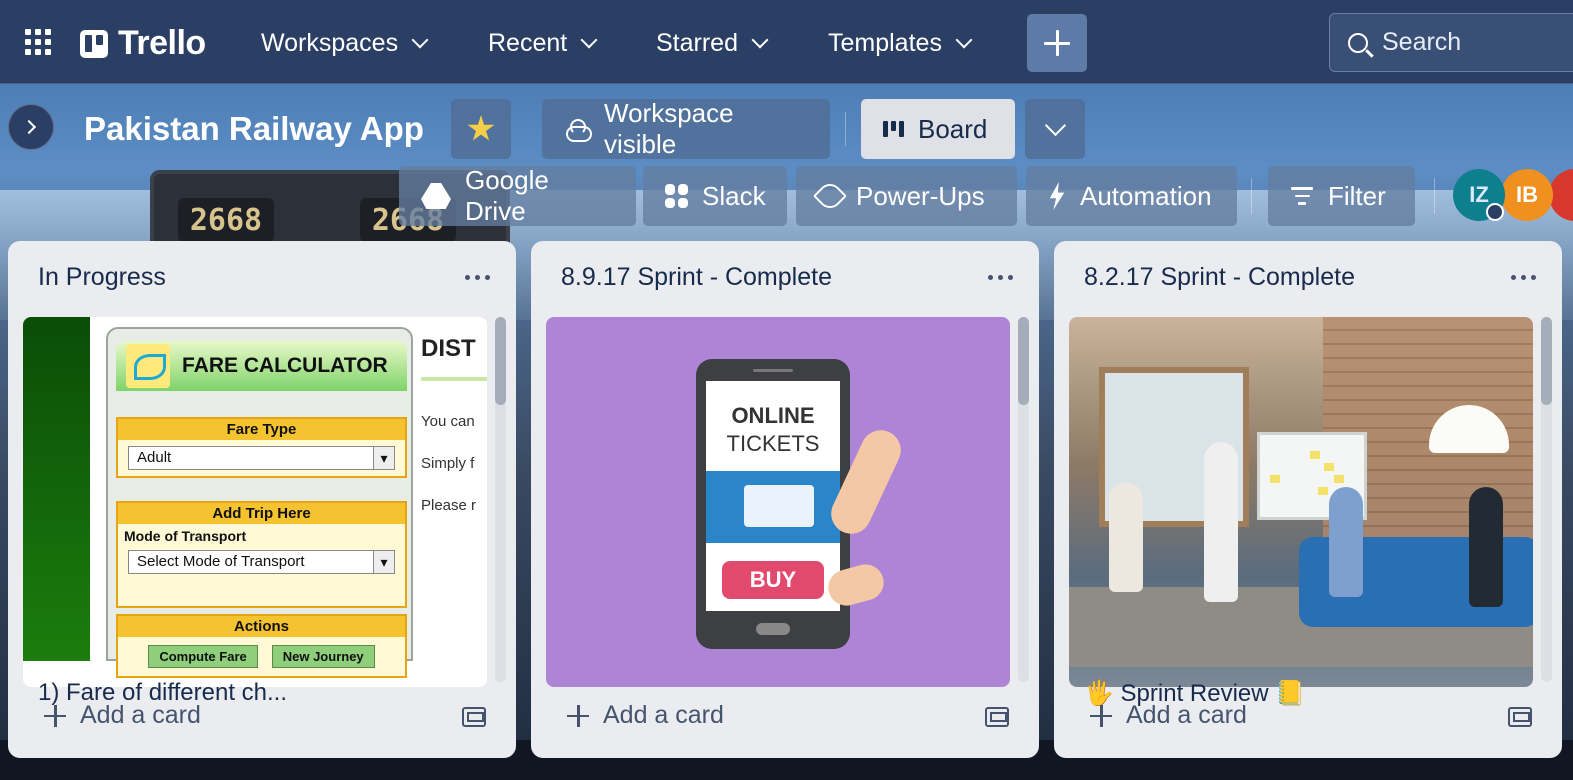 This screenshot has height=780, width=1573. What do you see at coordinates (261, 646) in the screenshot?
I see `actions-section: Actions Compute Fare New Journey` at bounding box center [261, 646].